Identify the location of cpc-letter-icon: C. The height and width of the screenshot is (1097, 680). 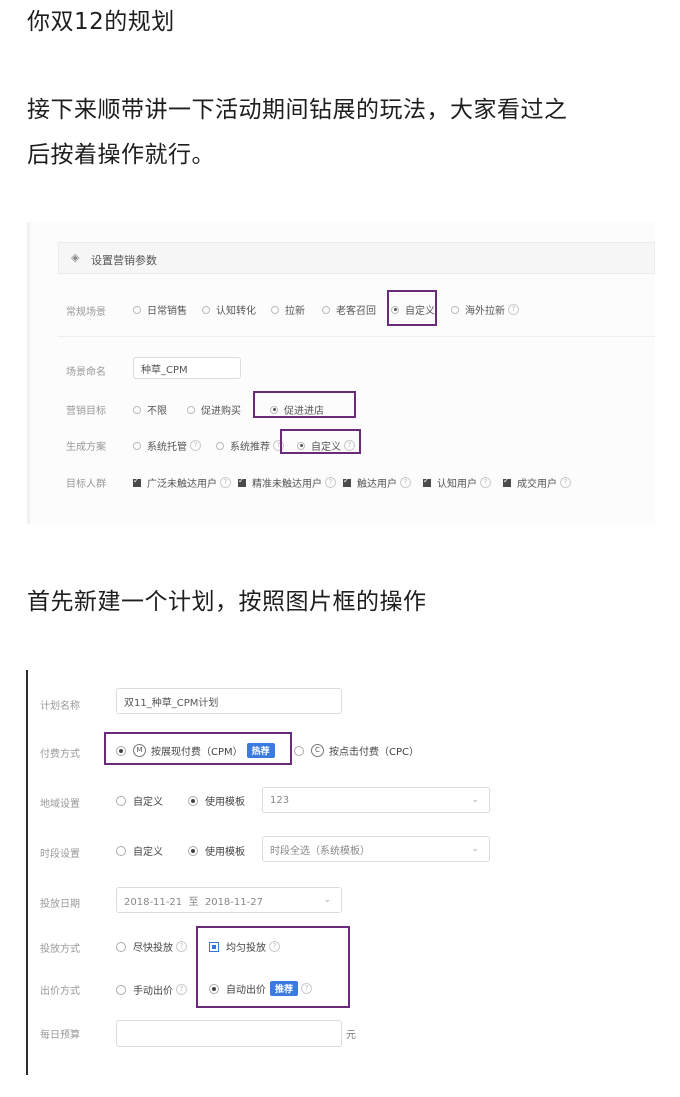
(317, 750).